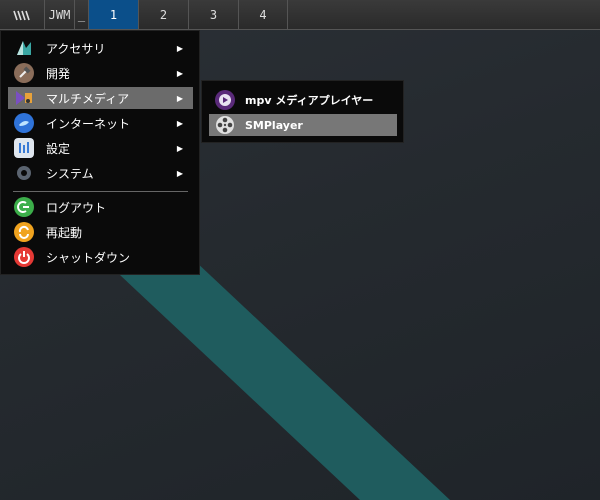  I want to click on menu-item-settings: 設定 ▶, so click(100, 148).